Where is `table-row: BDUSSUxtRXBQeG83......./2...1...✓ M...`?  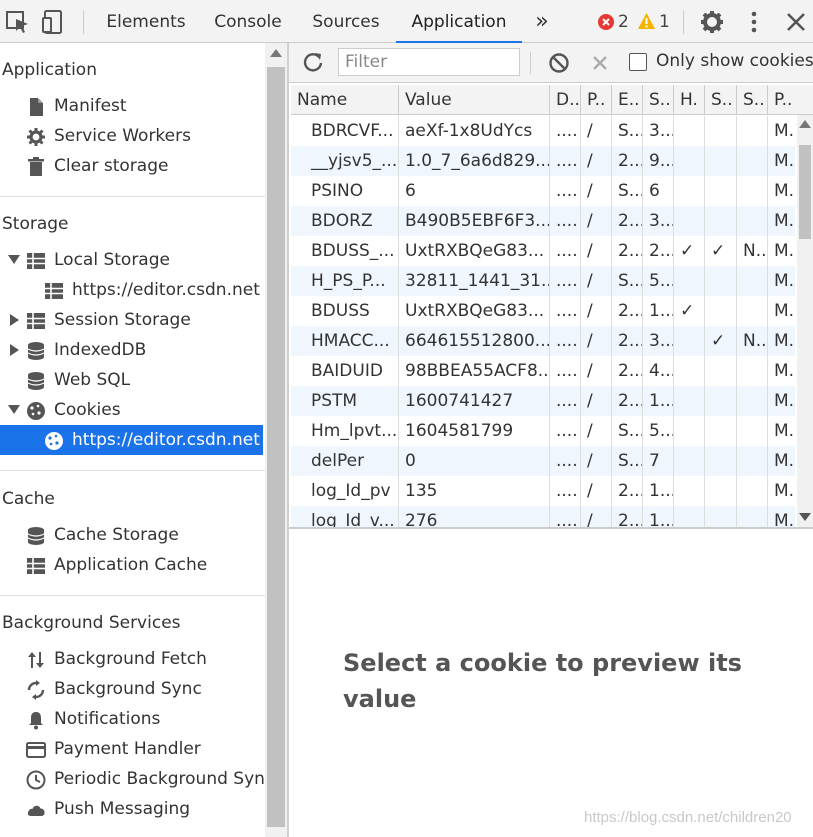
table-row: BDUSSUxtRXBQeG83......./2...1...✓ M... is located at coordinates (543, 311).